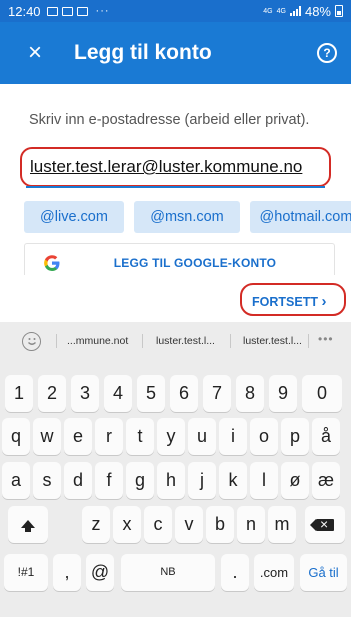 This screenshot has width=351, height=617. I want to click on key-2: 2, so click(52, 393).